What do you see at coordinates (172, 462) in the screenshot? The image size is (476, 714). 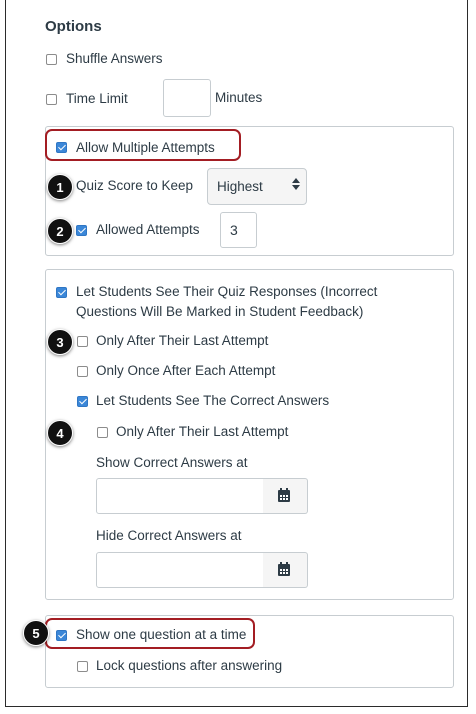 I see `show-correct-answers-at-label: Show Correct Answers at` at bounding box center [172, 462].